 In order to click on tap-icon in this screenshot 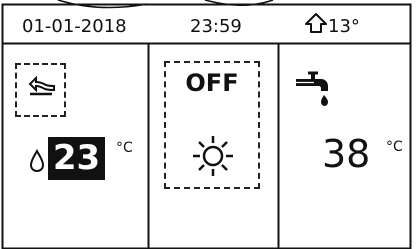, I will do `click(312, 88)`.